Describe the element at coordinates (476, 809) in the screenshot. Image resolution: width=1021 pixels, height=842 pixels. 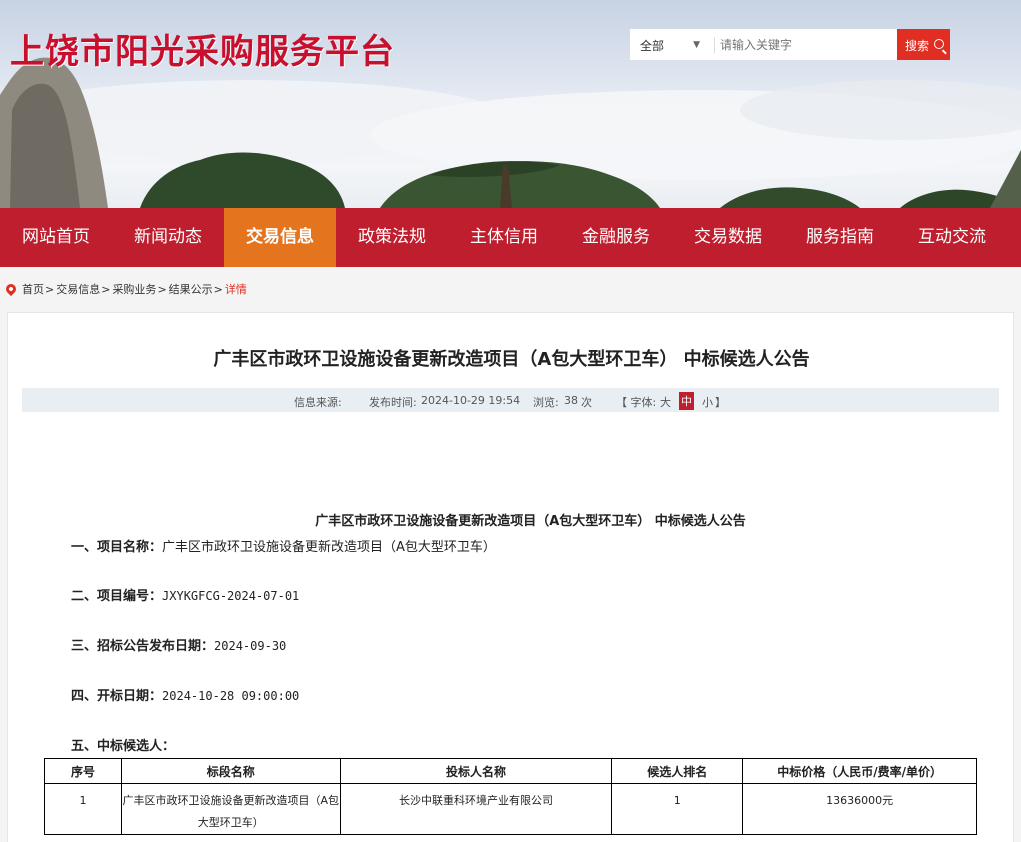
I see `table-cell: 长沙中联重科环境产业有限公司` at that location.